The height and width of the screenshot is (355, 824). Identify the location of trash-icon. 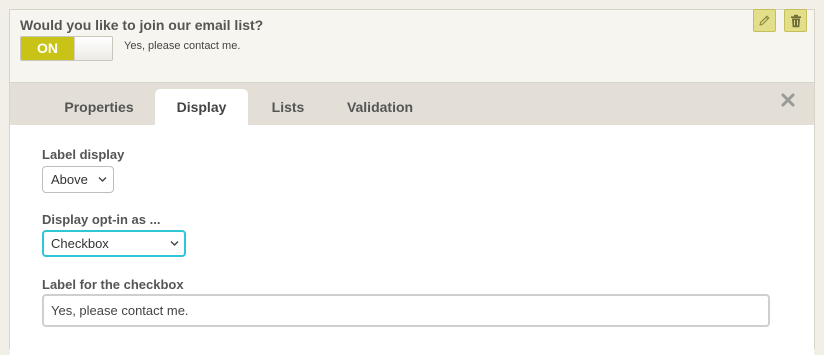
(795, 20).